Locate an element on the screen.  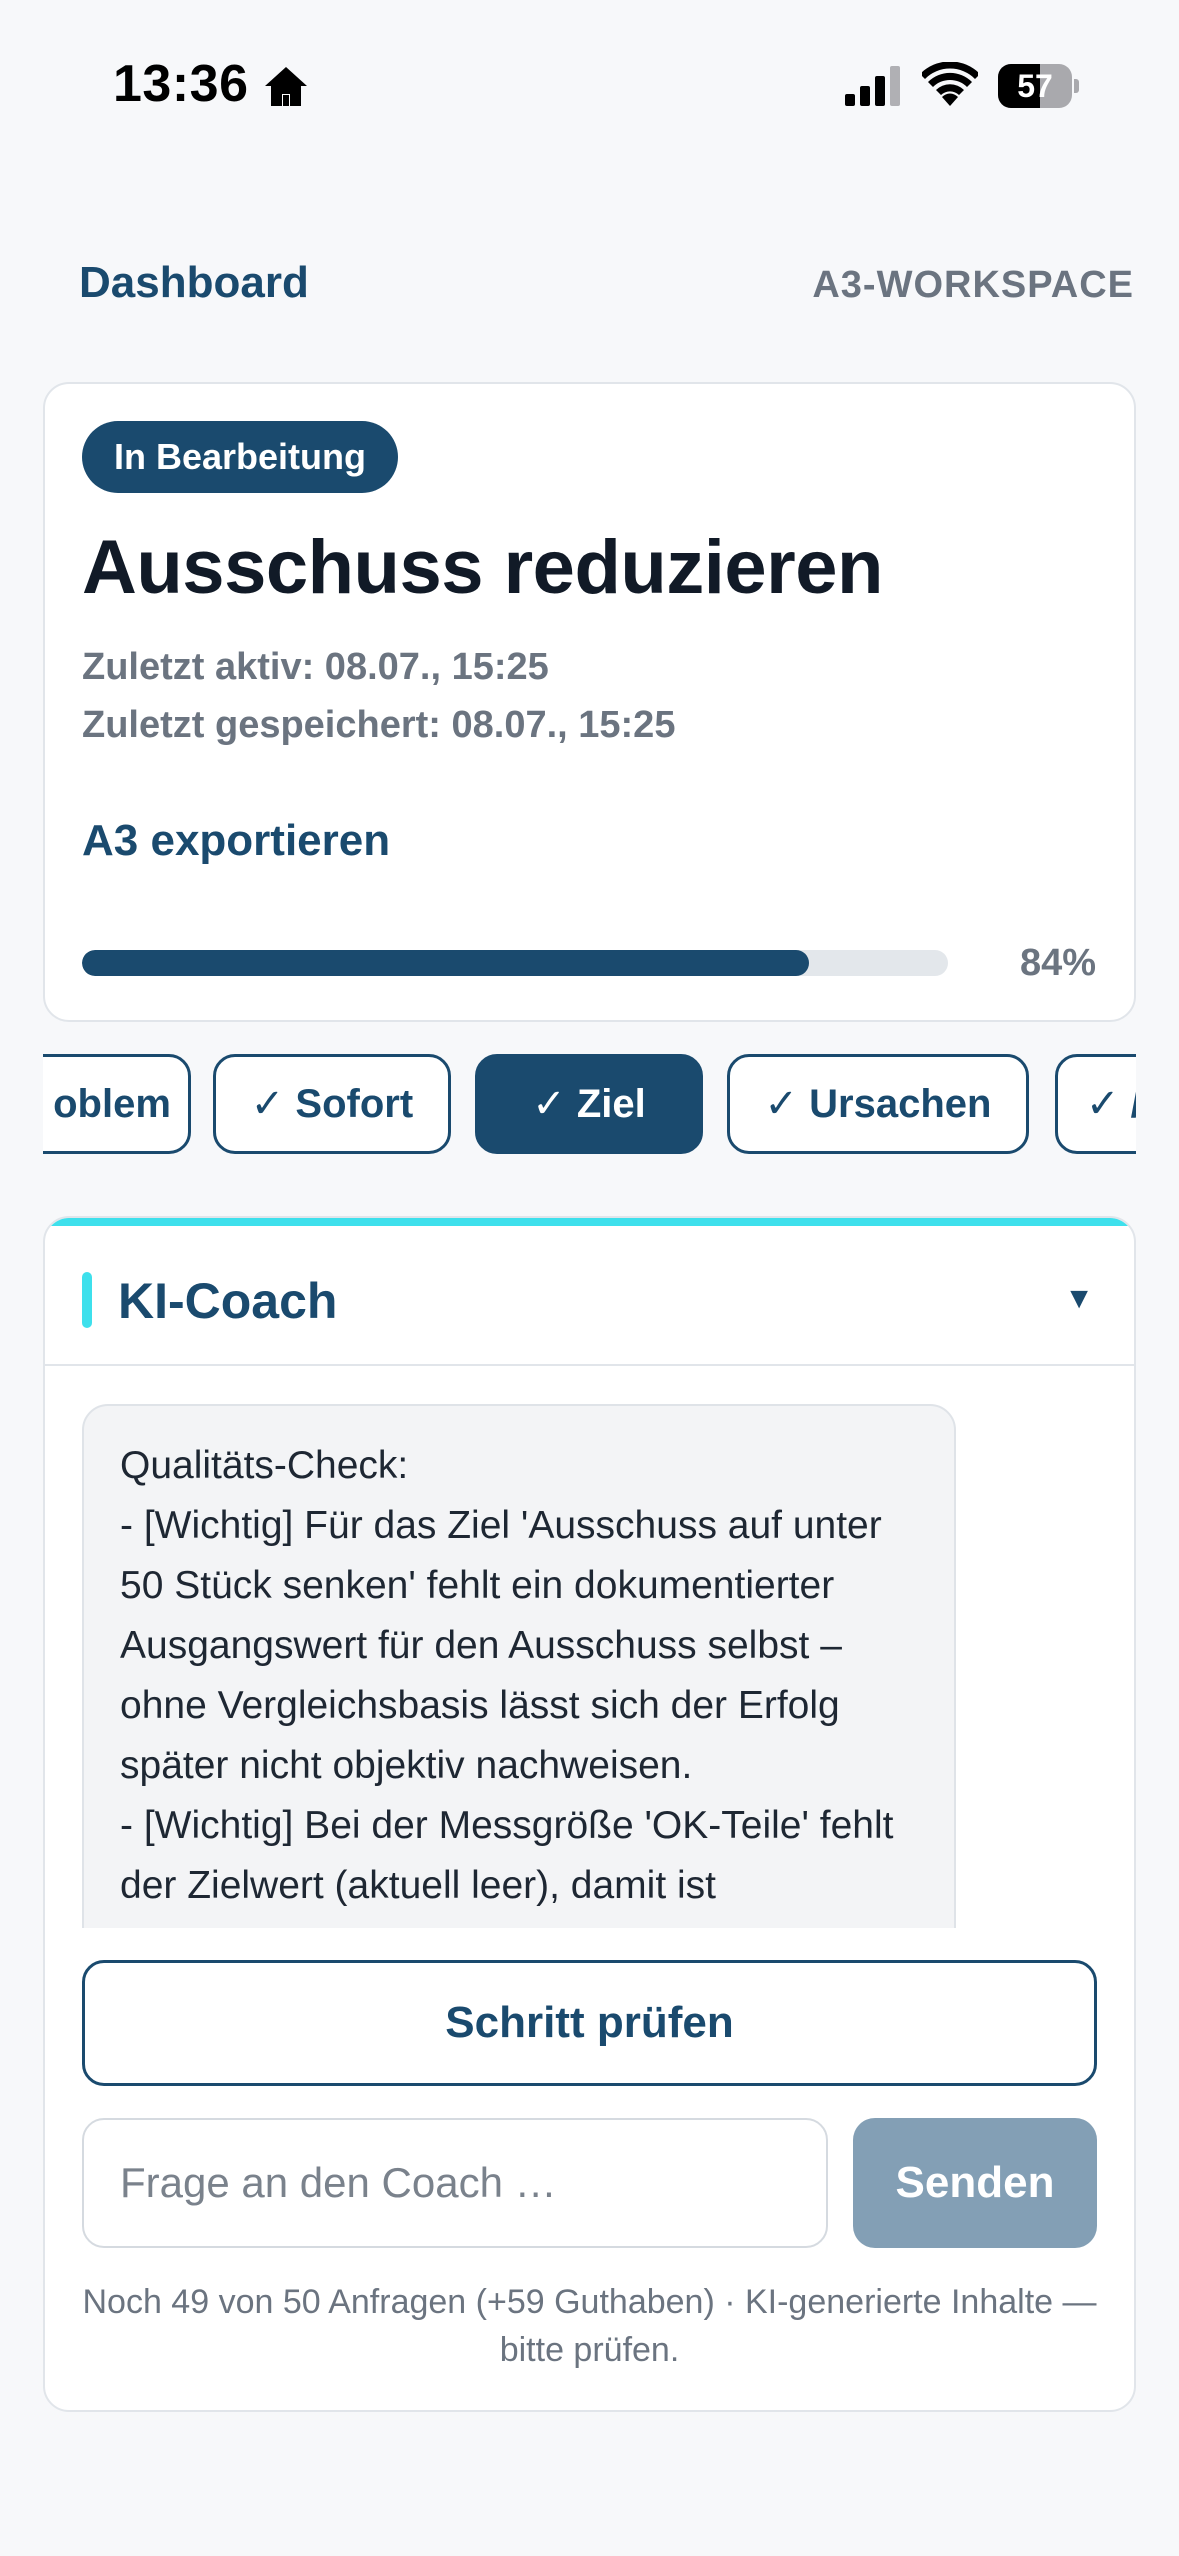
page-title: Ausschuss reduzieren is located at coordinates (482, 567).